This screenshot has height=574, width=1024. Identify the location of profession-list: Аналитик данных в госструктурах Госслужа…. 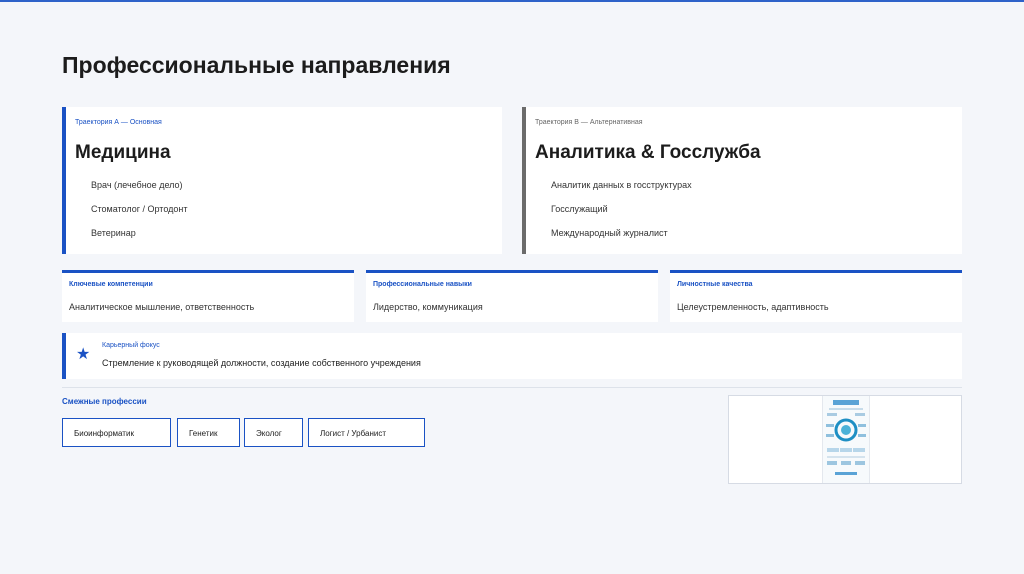
(748, 216).